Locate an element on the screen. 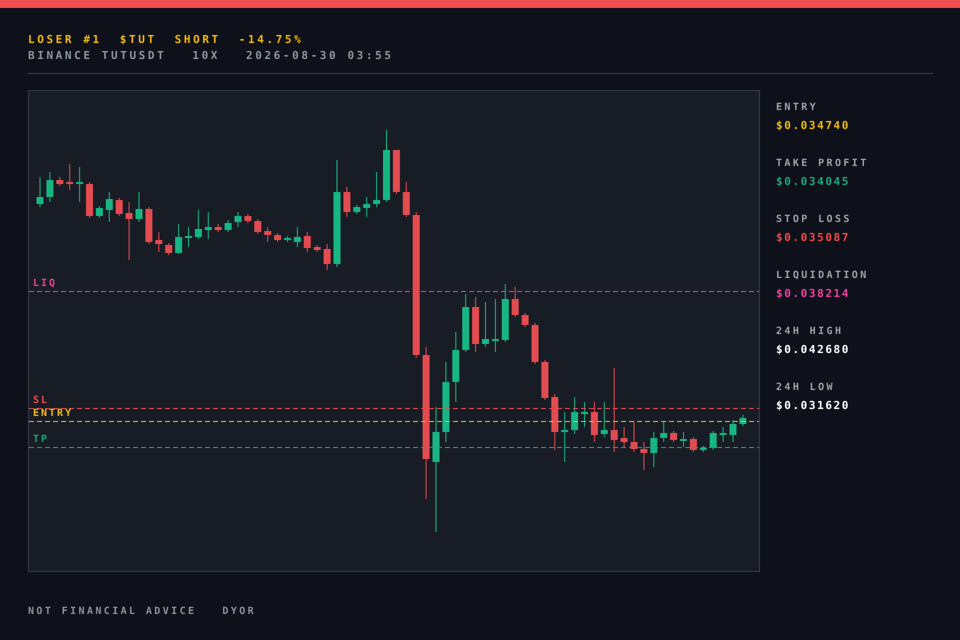 Image resolution: width=960 pixels, height=640 pixels. level-label: SL is located at coordinates (41, 400).